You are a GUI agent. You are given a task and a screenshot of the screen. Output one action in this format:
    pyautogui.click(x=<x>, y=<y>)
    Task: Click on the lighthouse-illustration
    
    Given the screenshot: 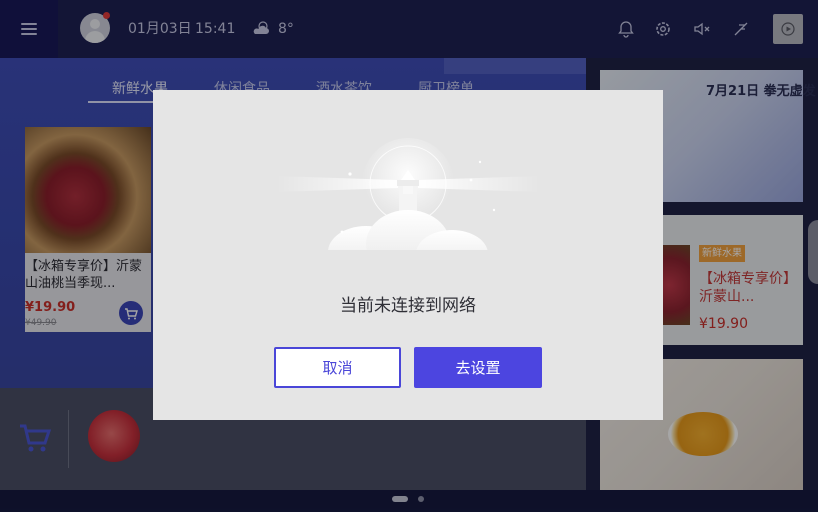 What is the action you would take?
    pyautogui.click(x=408, y=214)
    